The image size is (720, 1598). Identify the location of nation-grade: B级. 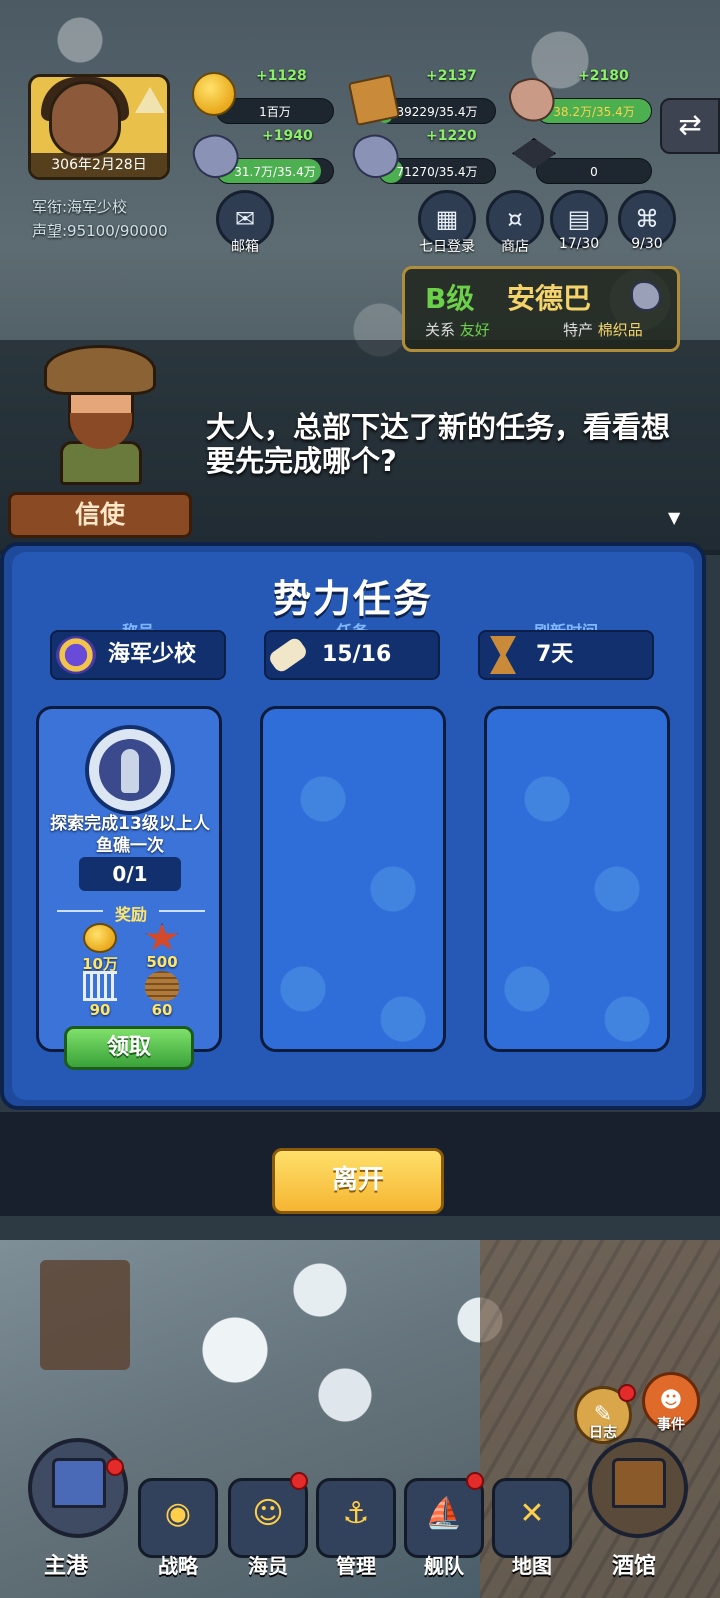
(450, 298).